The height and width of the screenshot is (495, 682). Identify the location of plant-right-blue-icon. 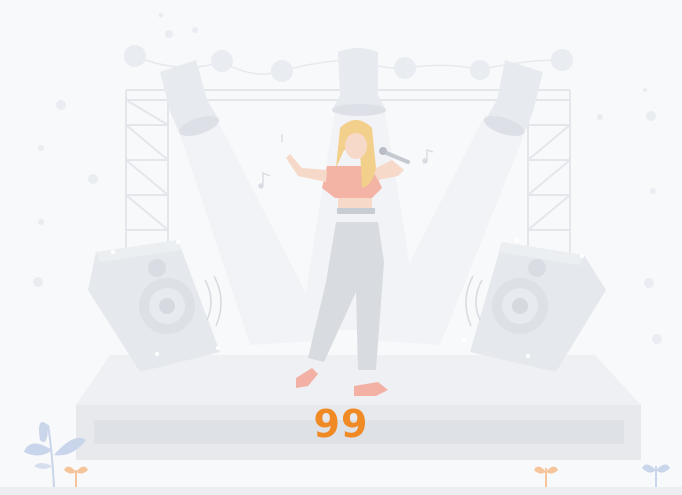
(656, 475).